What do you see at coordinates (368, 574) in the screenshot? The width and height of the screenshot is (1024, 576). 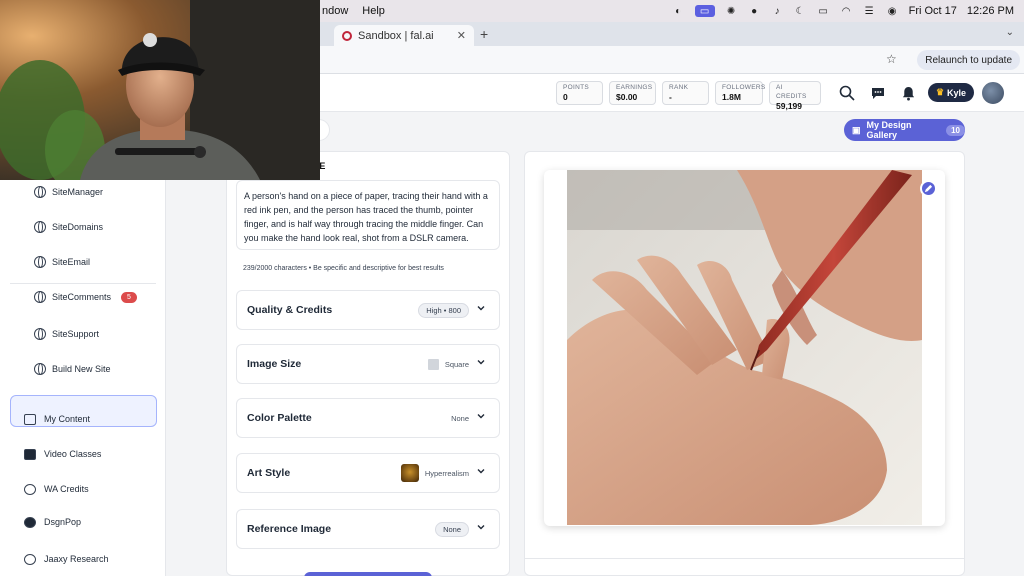 I see `generate-button` at bounding box center [368, 574].